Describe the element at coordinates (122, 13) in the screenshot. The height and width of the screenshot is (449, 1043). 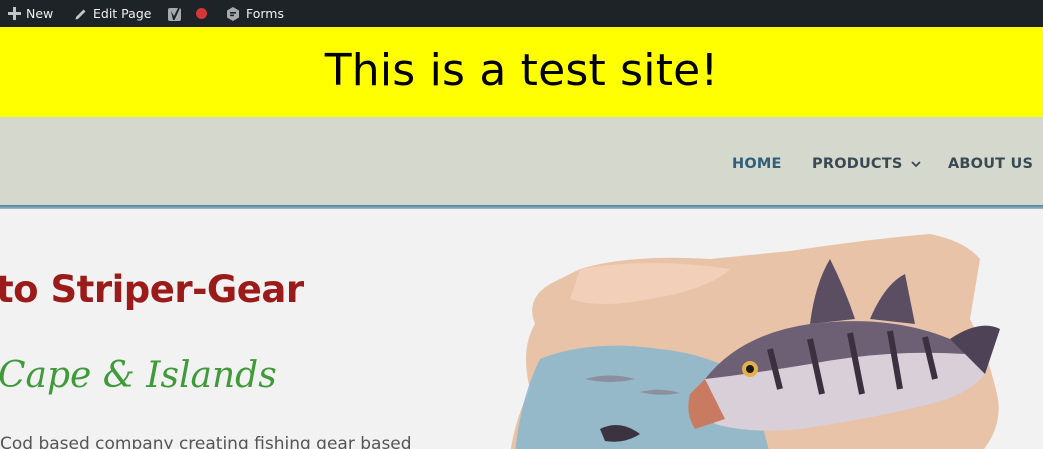
I see `edit-page-label: Edit Page` at that location.